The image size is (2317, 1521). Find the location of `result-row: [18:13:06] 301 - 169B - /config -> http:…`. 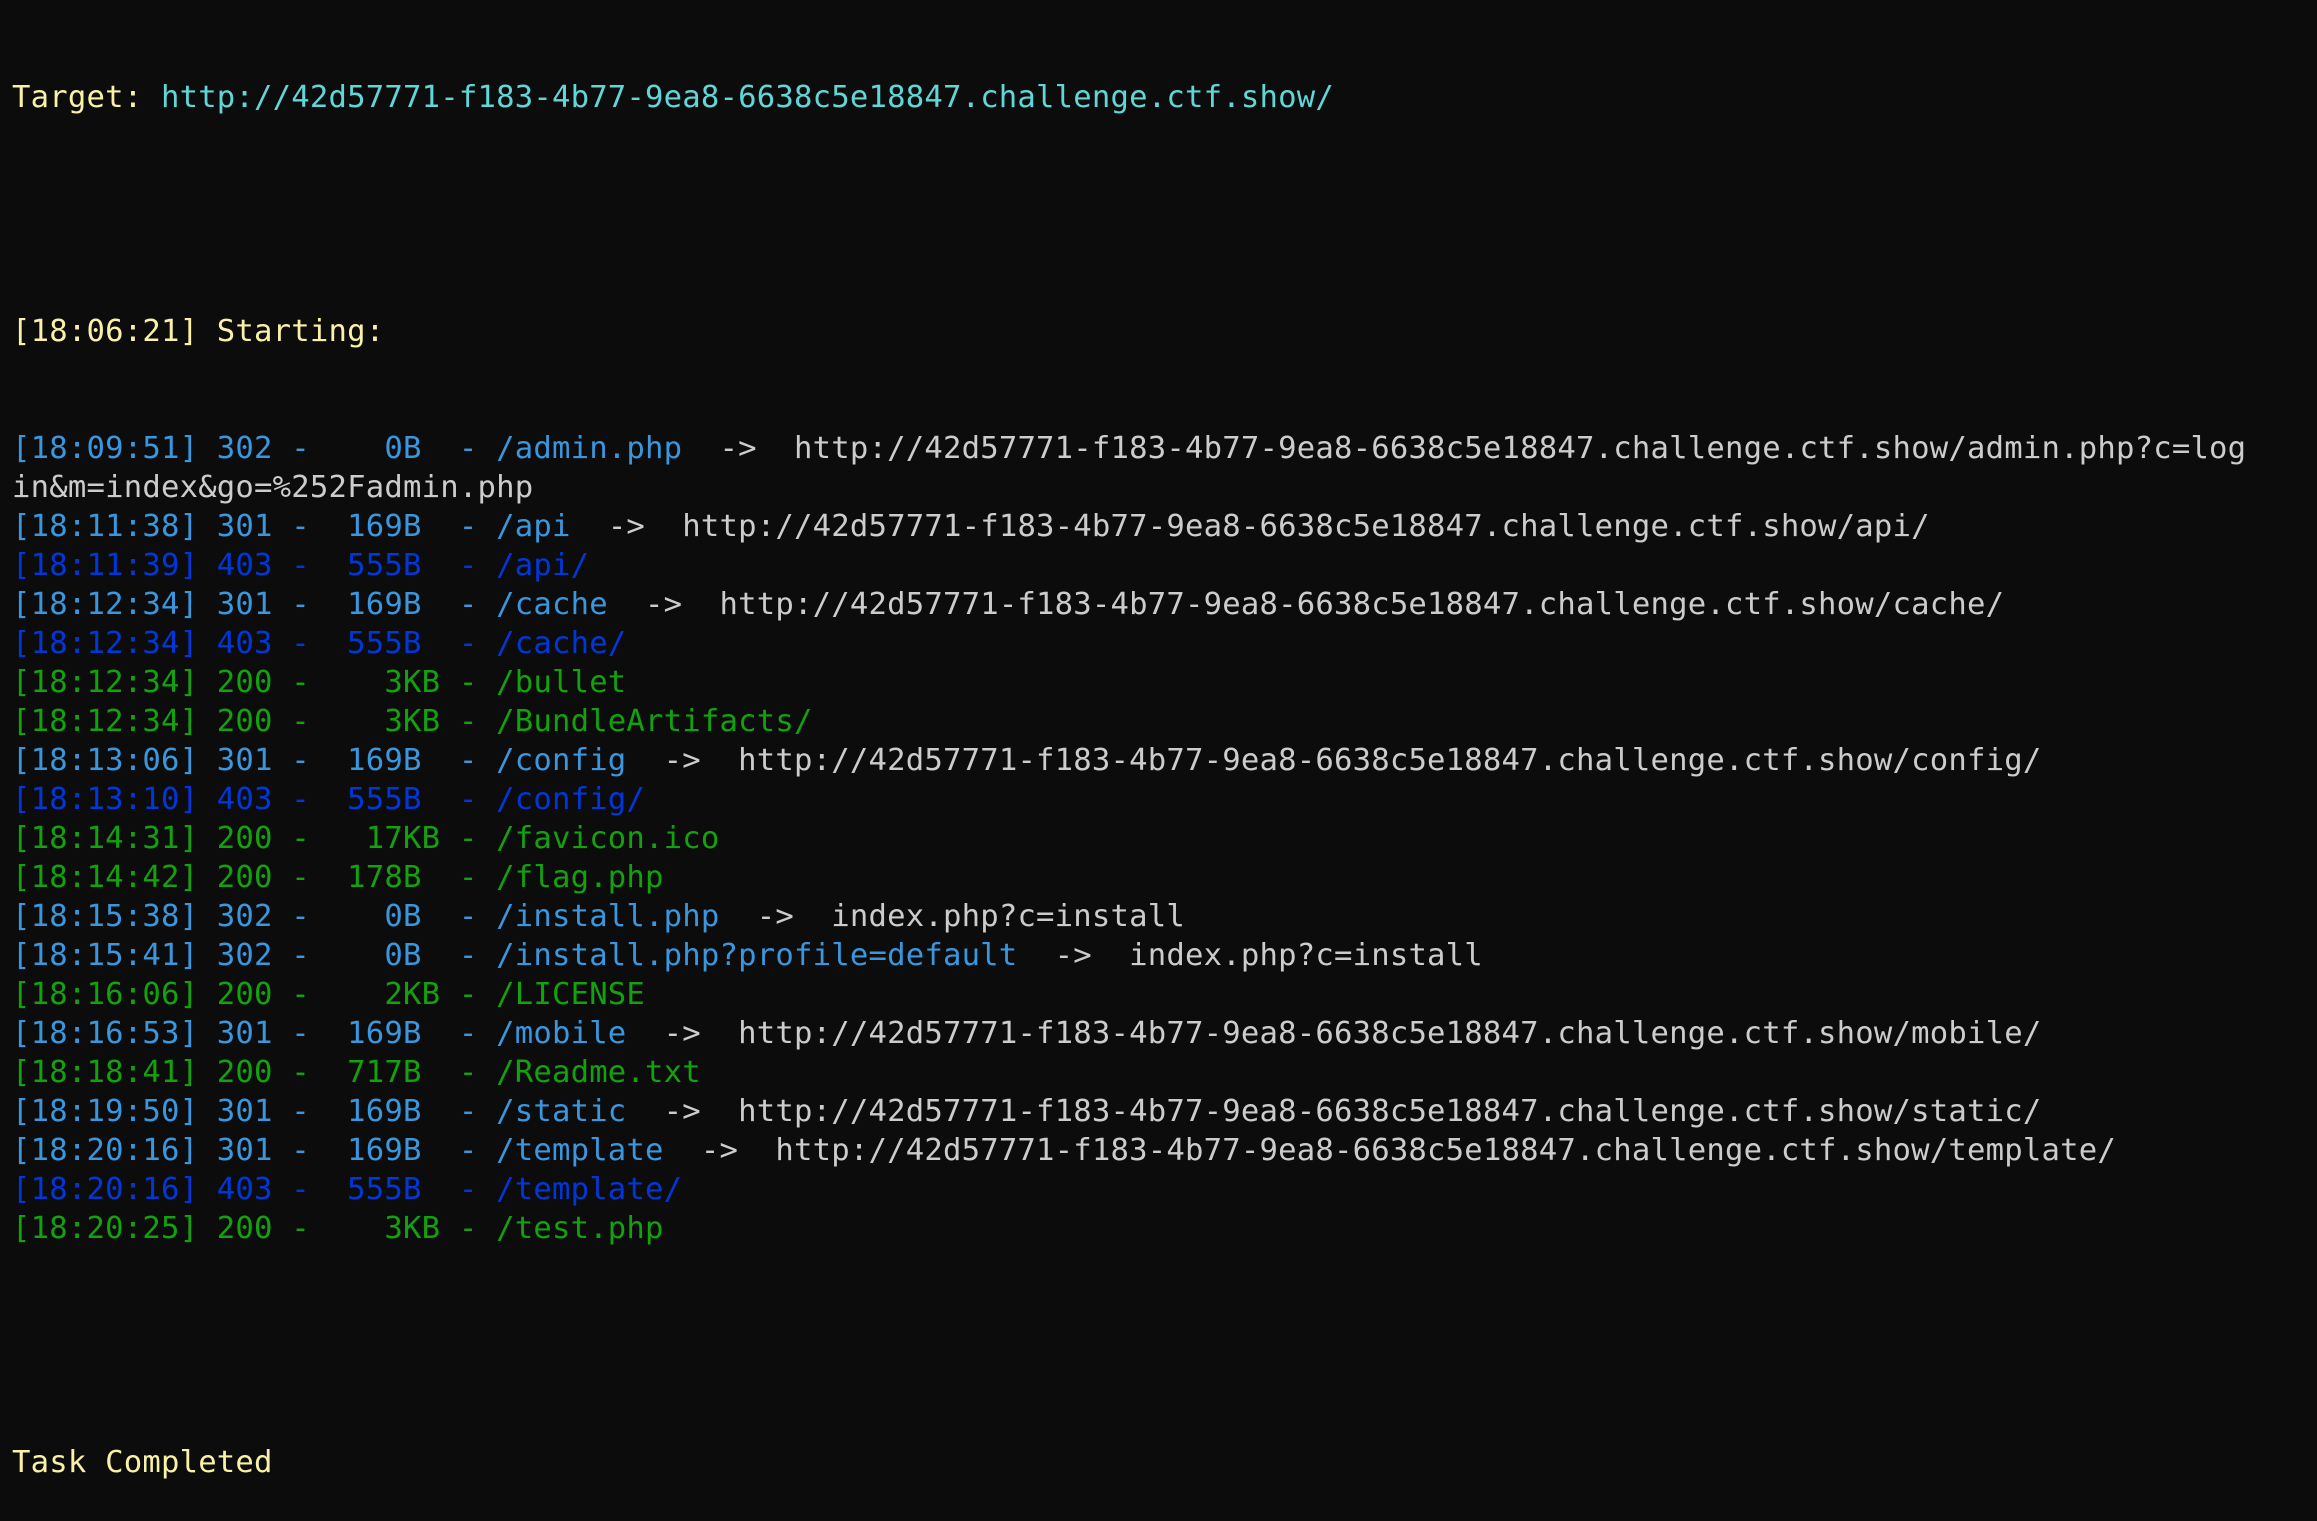

result-row: [18:13:06] 301 - 169B - /config -> http:… is located at coordinates (1162, 760).